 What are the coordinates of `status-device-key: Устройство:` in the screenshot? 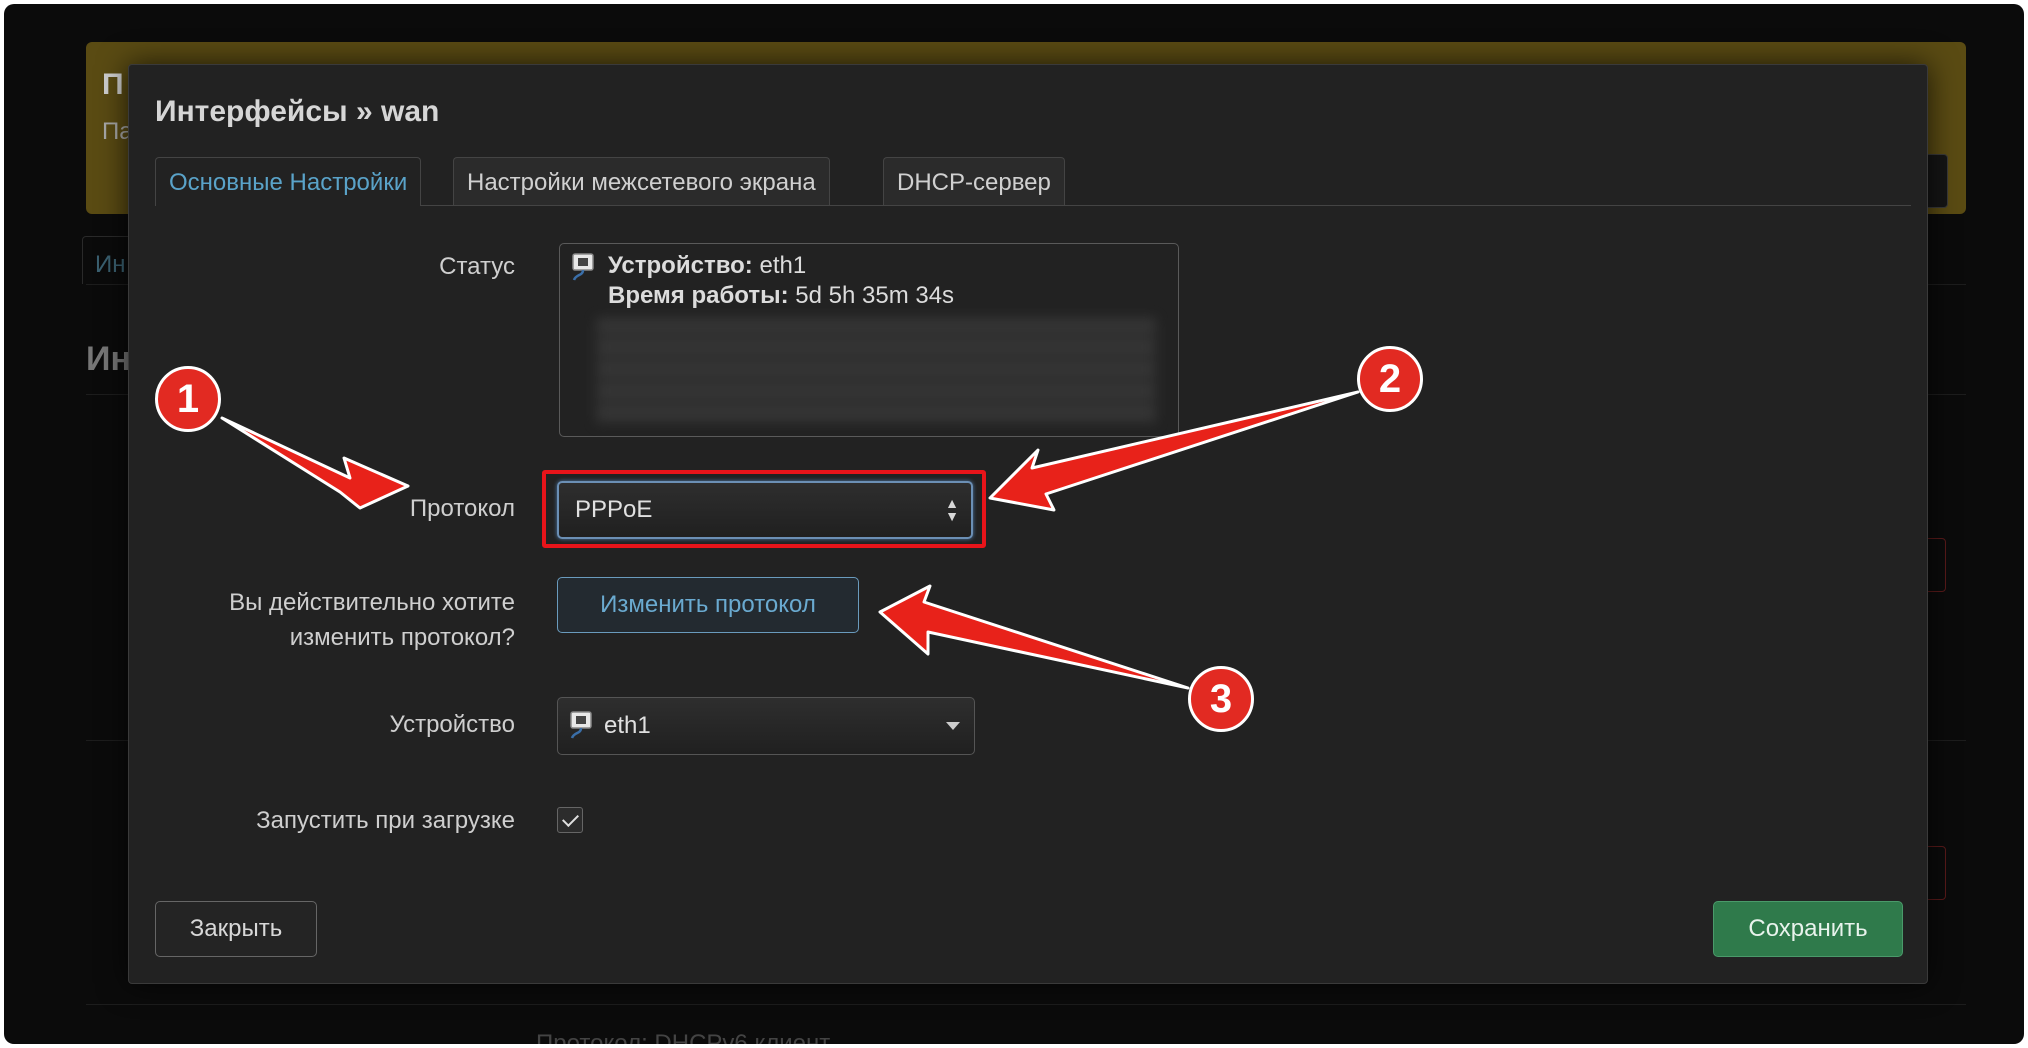 It's located at (680, 265).